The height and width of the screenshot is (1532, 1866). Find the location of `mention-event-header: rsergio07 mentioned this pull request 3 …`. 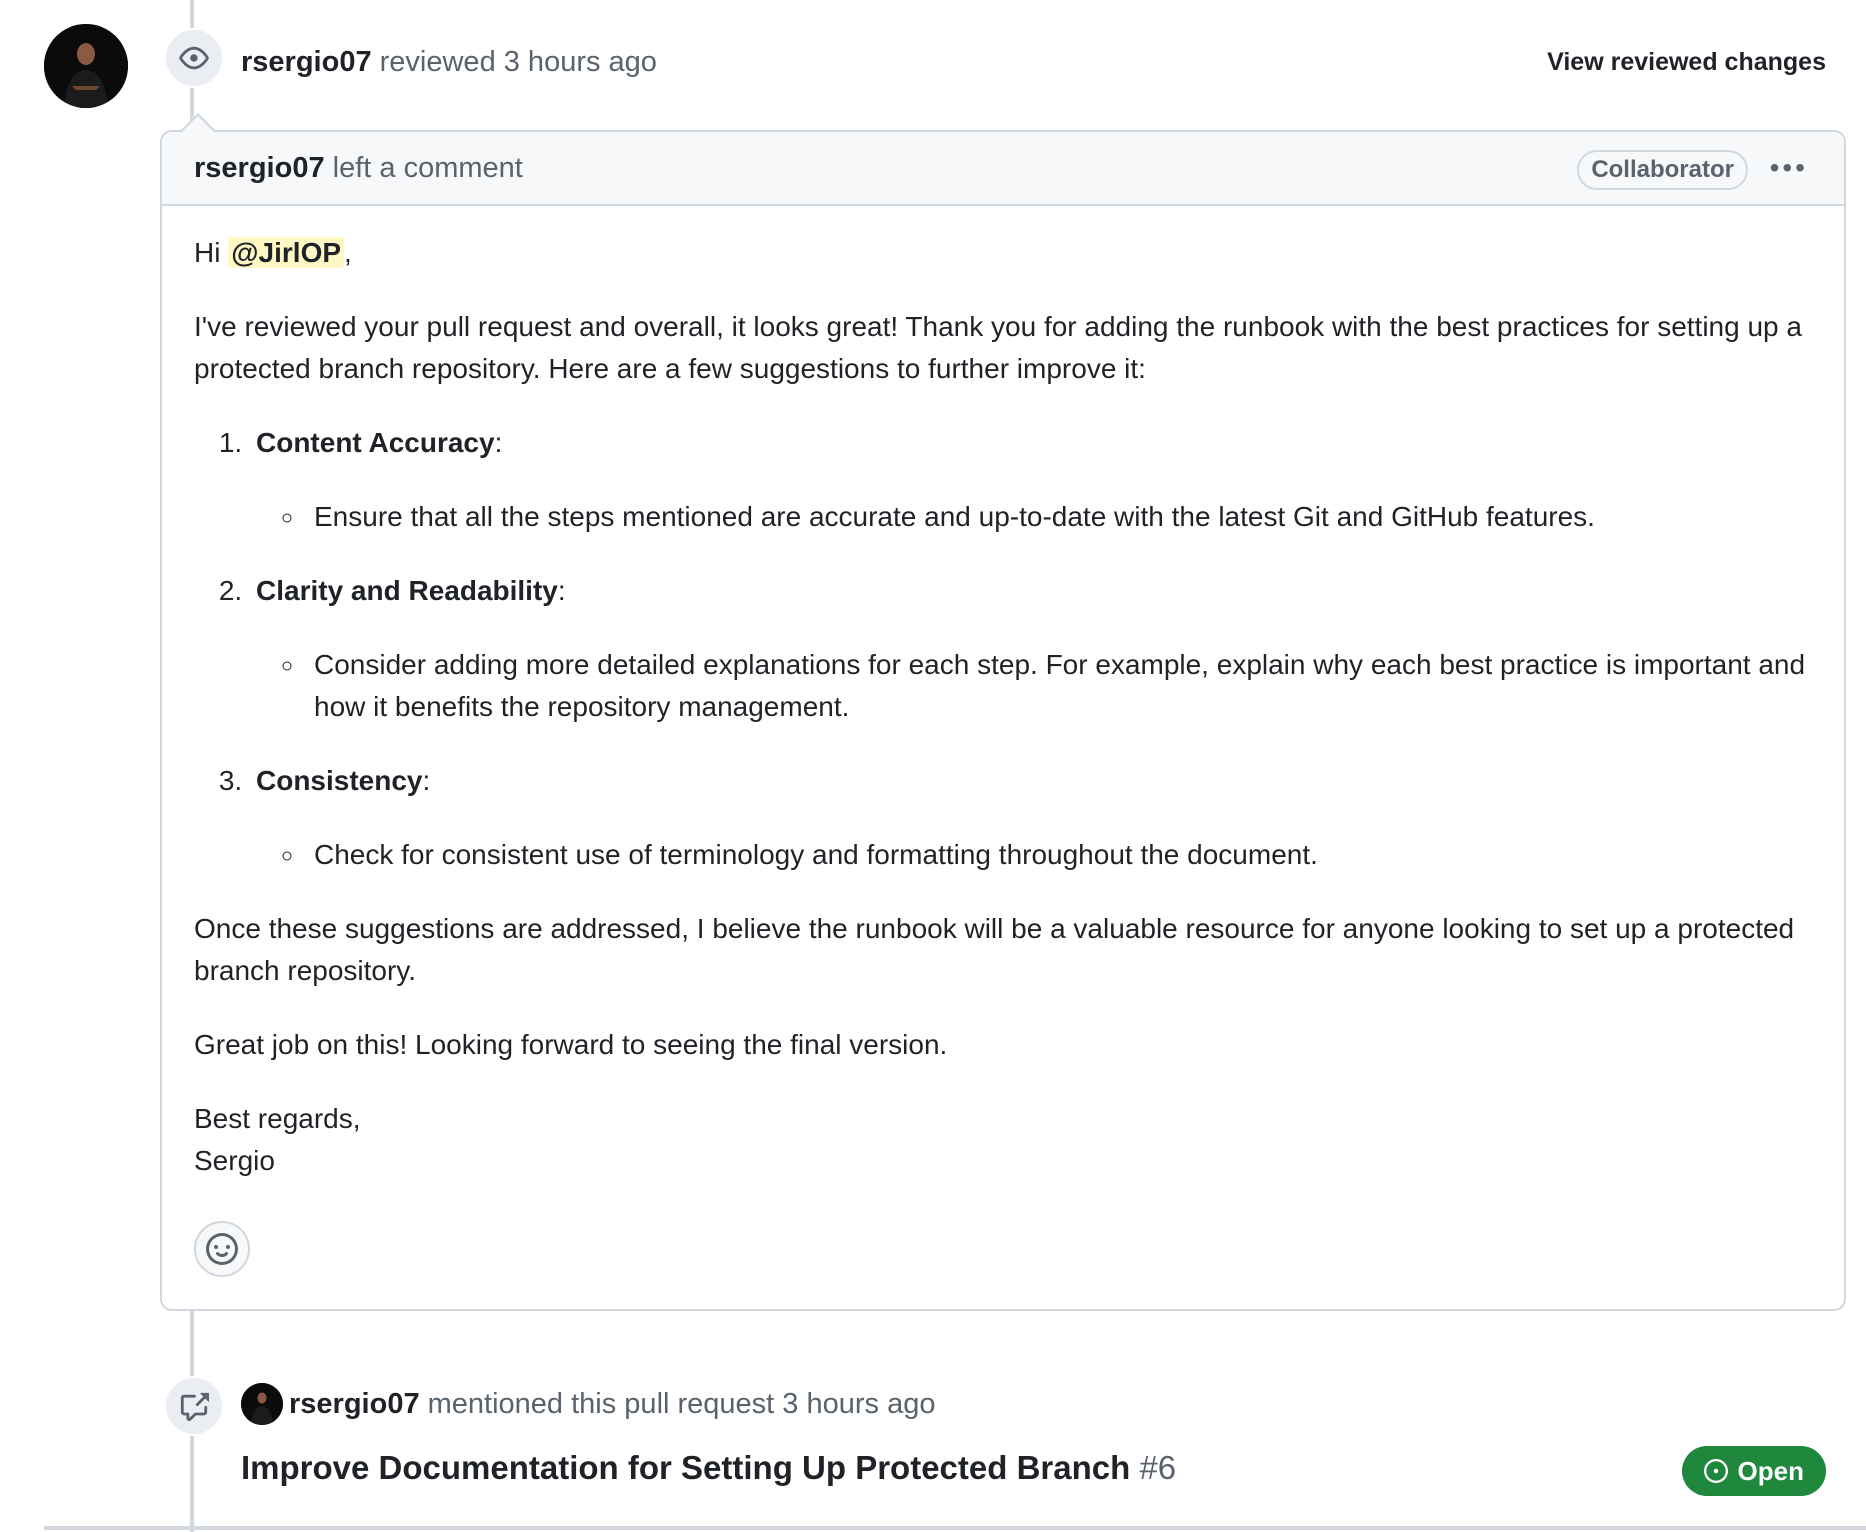

mention-event-header: rsergio07 mentioned this pull request 3 … is located at coordinates (588, 1404).